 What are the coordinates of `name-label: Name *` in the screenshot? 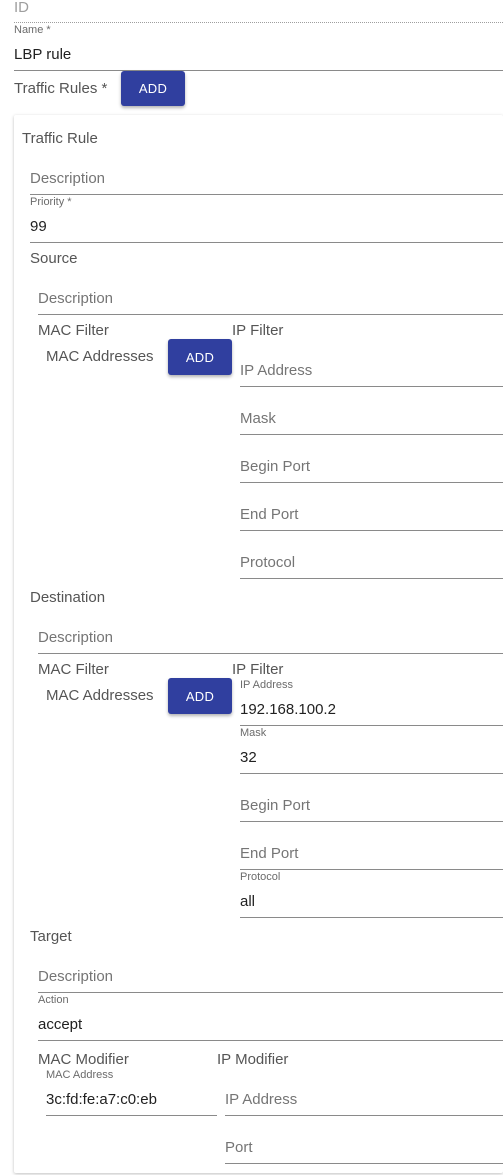 It's located at (32, 30).